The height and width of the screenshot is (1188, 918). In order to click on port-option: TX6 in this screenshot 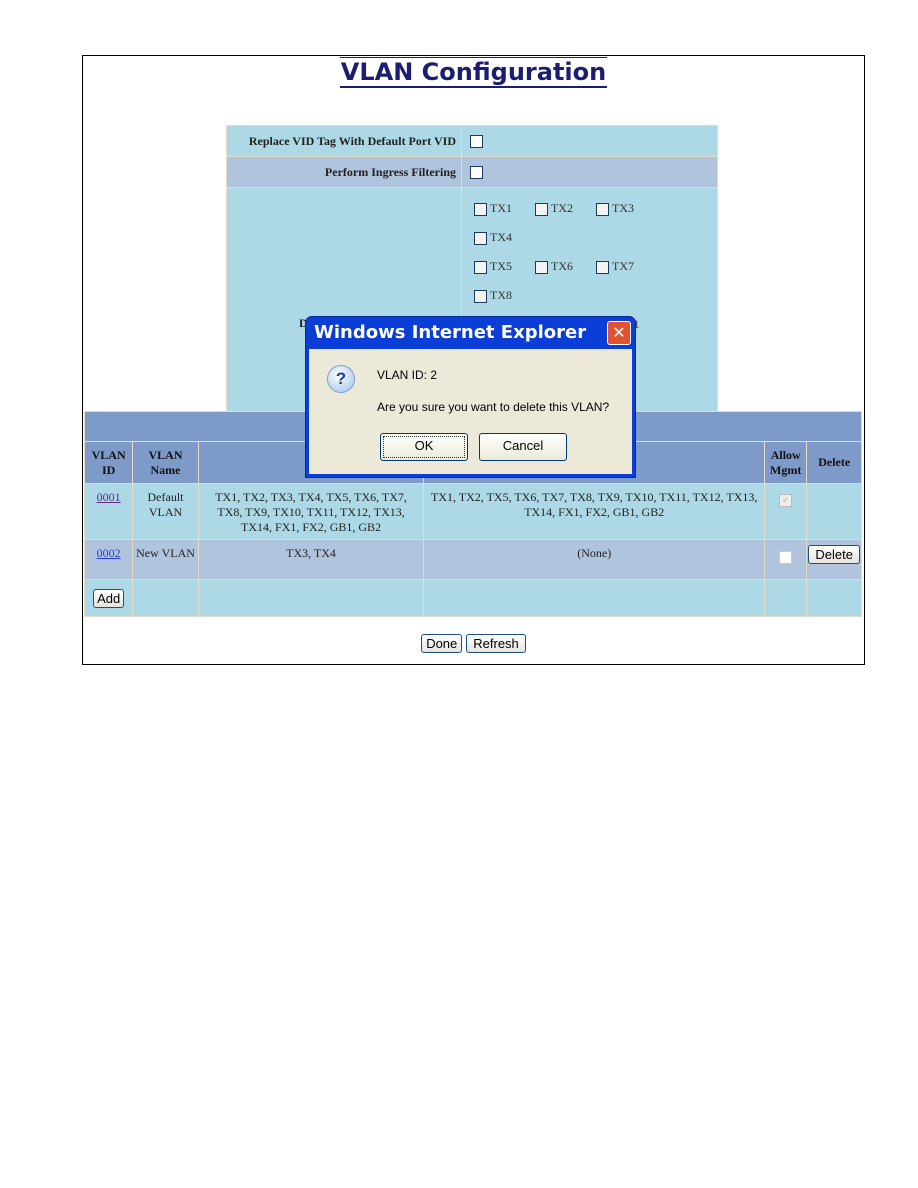, I will do `click(565, 266)`.